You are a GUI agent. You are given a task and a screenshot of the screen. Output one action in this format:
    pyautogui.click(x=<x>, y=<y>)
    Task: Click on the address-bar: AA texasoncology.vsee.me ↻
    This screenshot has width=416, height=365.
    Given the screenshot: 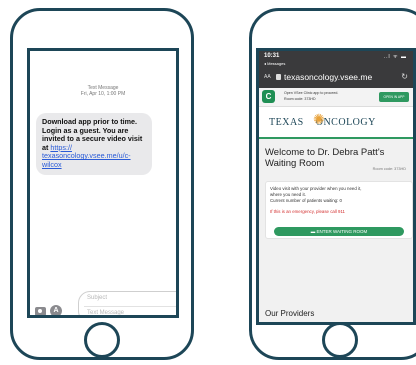 What is the action you would take?
    pyautogui.click(x=336, y=78)
    